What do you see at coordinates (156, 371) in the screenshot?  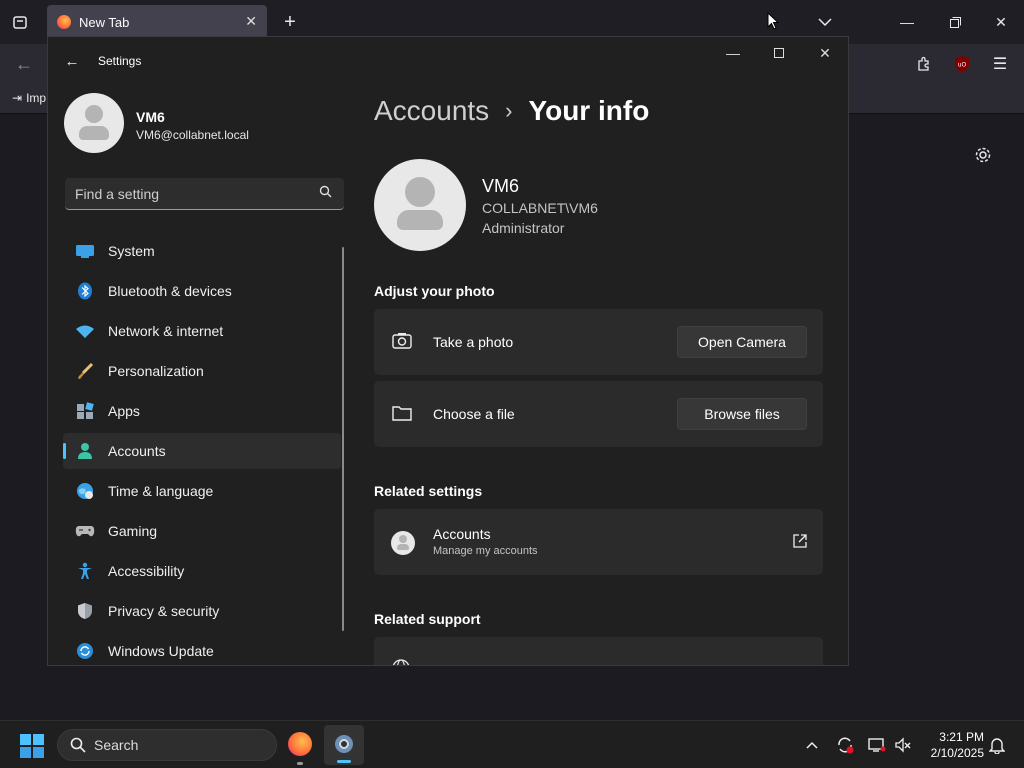 I see `sidebar-item-label: Personalization` at bounding box center [156, 371].